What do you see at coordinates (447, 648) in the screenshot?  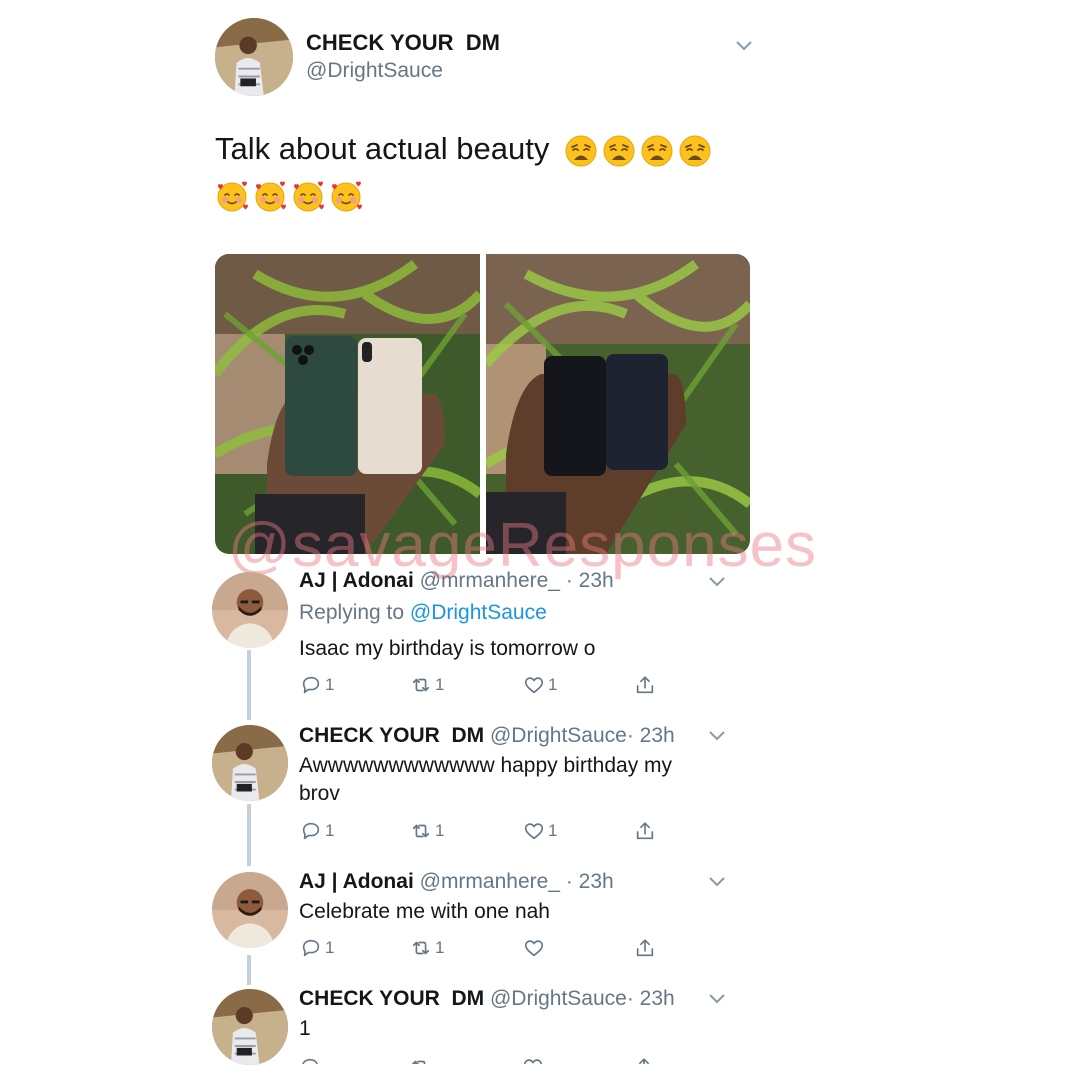 I see `reply-text: Isaac my birthday is tomorrow o` at bounding box center [447, 648].